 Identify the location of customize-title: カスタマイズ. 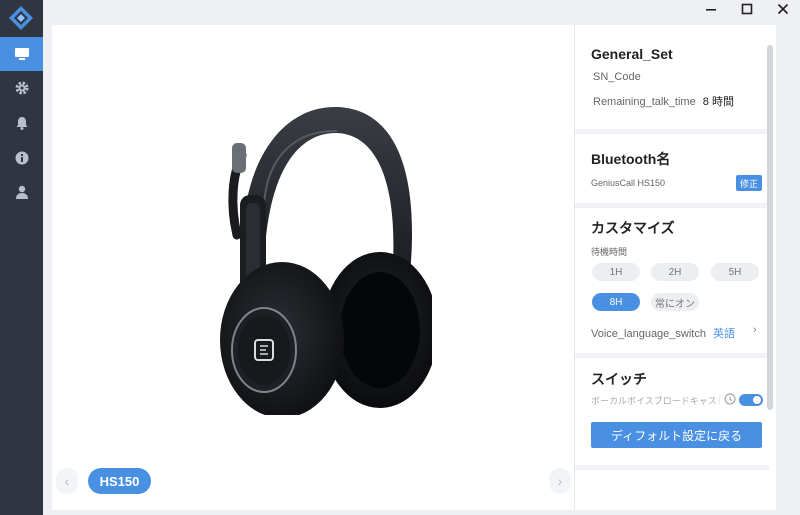
(633, 228).